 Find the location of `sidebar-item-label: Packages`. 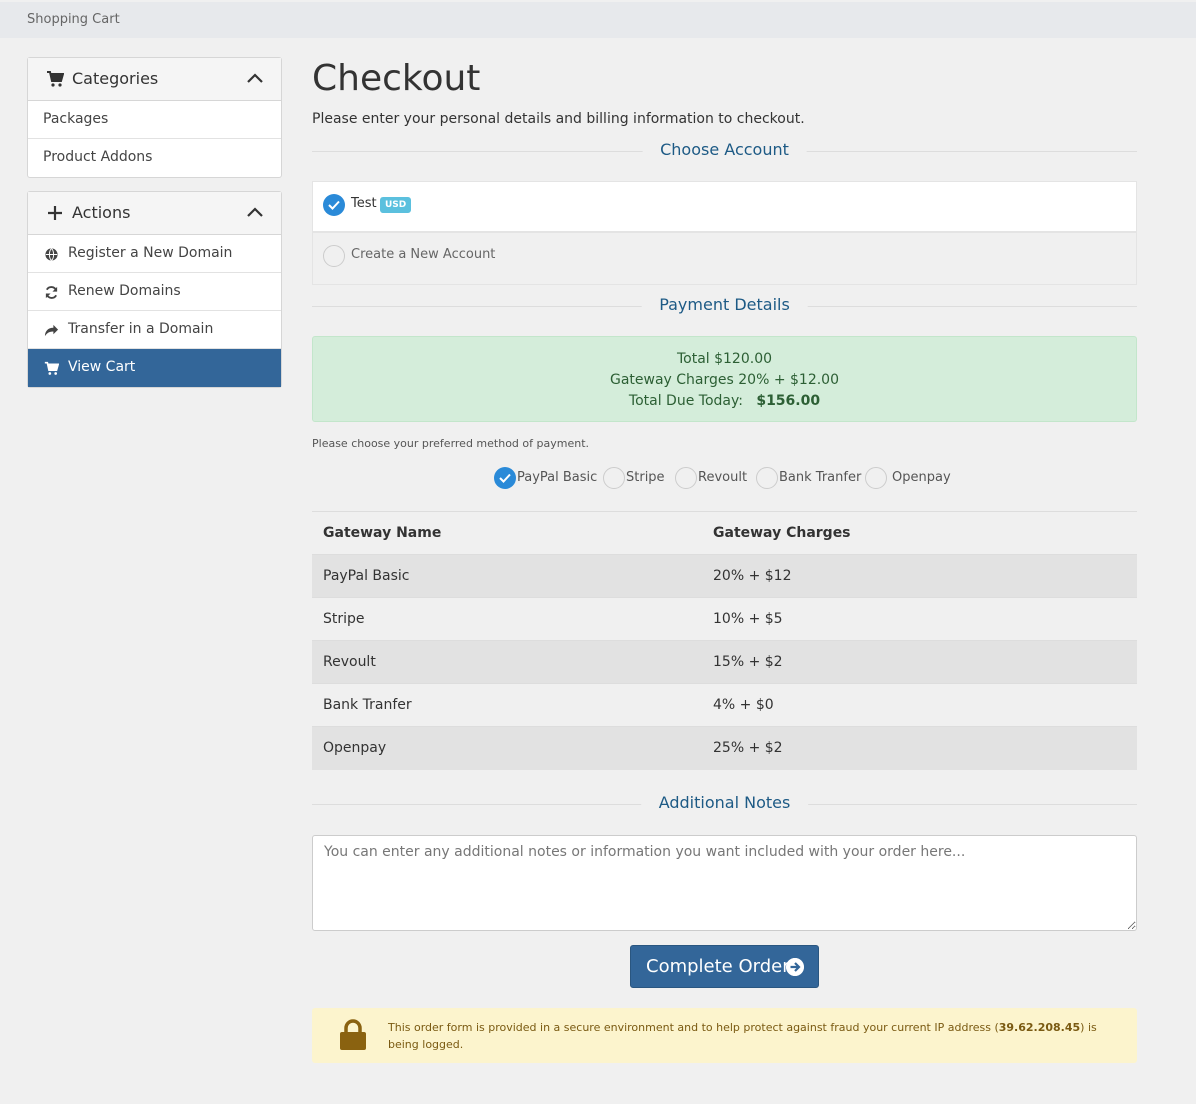

sidebar-item-label: Packages is located at coordinates (76, 119).